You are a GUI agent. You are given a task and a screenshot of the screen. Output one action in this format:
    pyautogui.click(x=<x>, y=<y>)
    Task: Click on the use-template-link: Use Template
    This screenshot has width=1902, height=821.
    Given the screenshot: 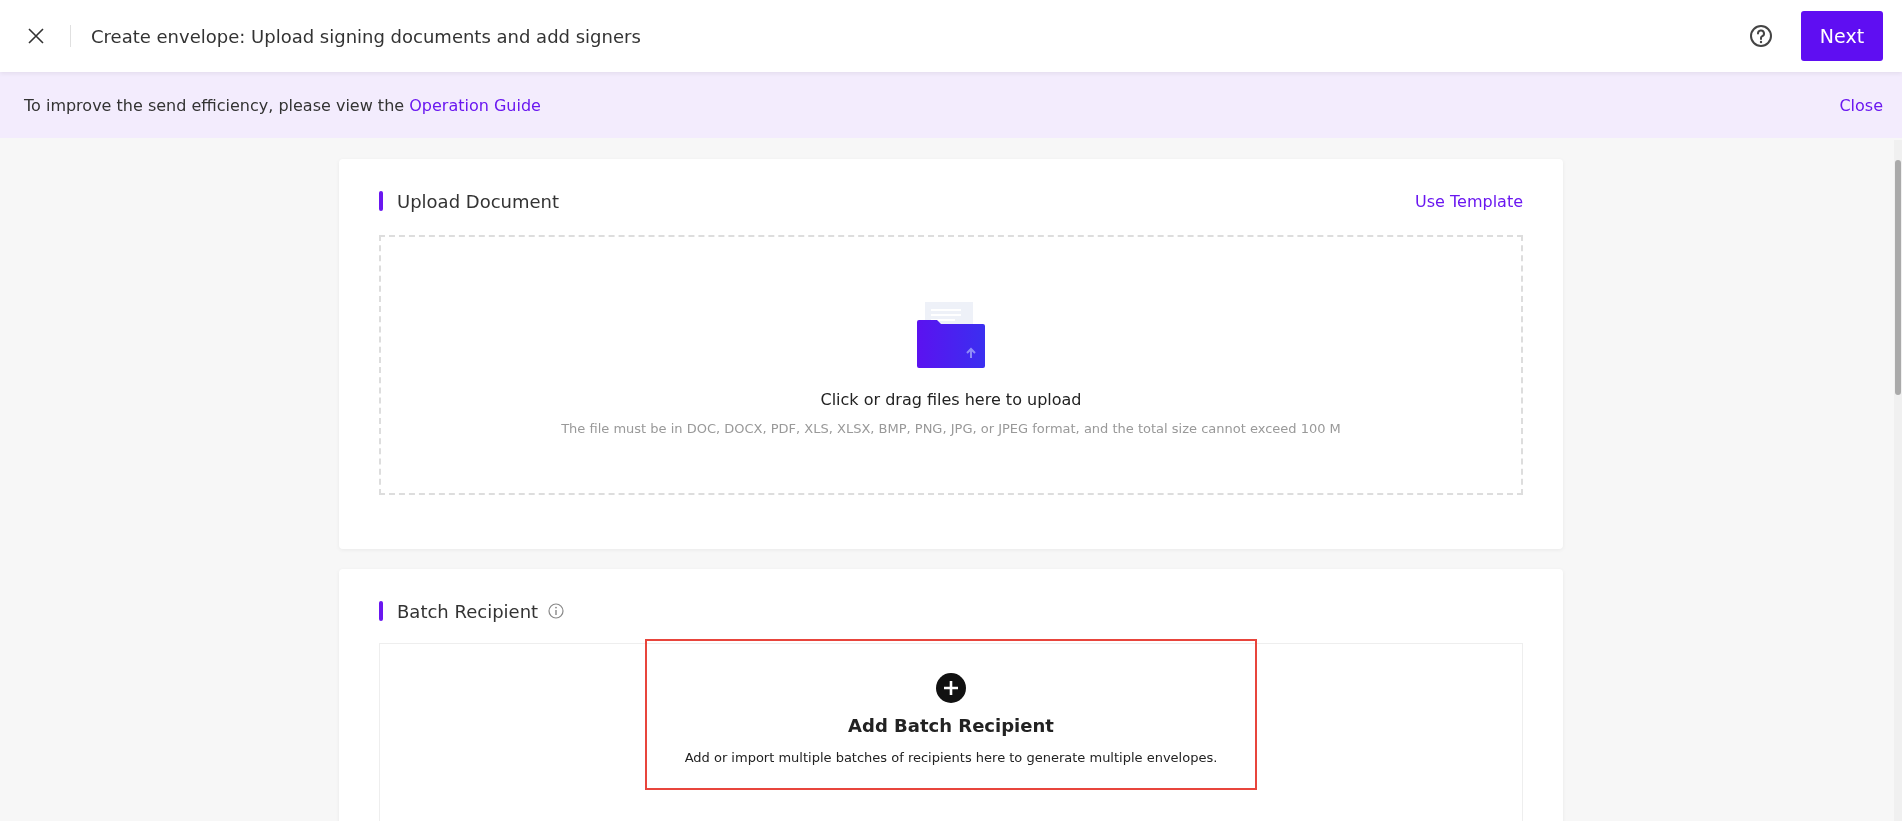 What is the action you would take?
    pyautogui.click(x=1469, y=201)
    